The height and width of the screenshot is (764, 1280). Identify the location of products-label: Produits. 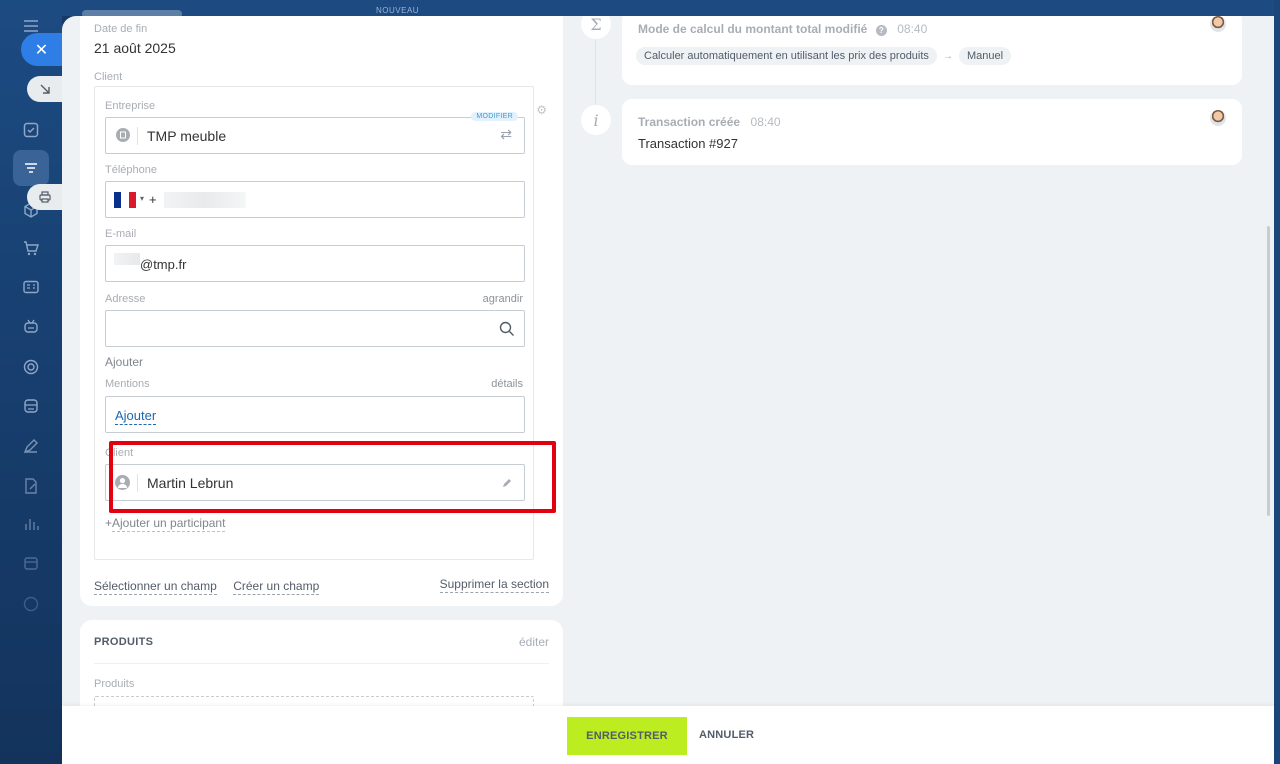
(114, 684).